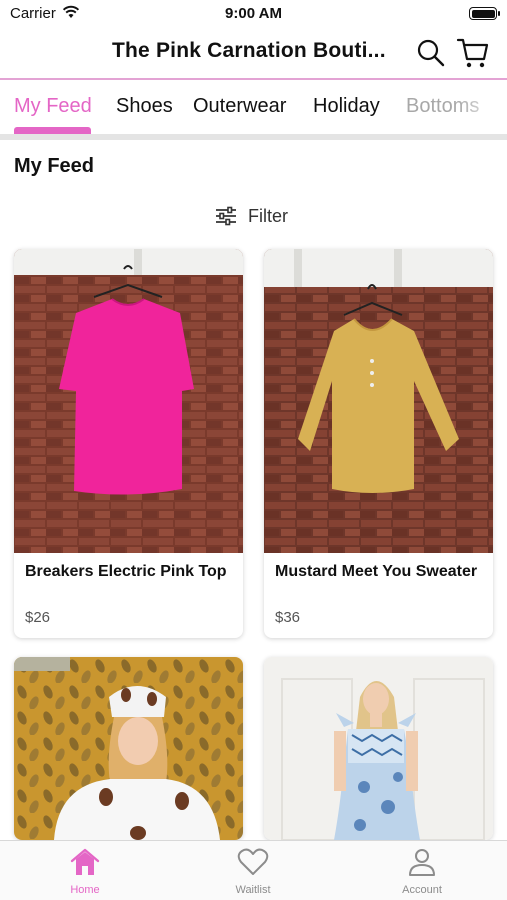 The width and height of the screenshot is (507, 900). Describe the element at coordinates (484, 13) in the screenshot. I see `battery-icon` at that location.